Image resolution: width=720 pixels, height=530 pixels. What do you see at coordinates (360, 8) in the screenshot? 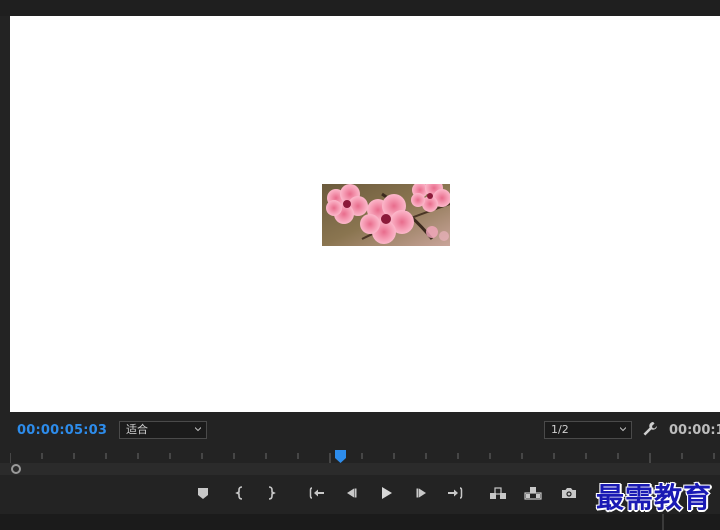
I see `panel-header-strip` at bounding box center [360, 8].